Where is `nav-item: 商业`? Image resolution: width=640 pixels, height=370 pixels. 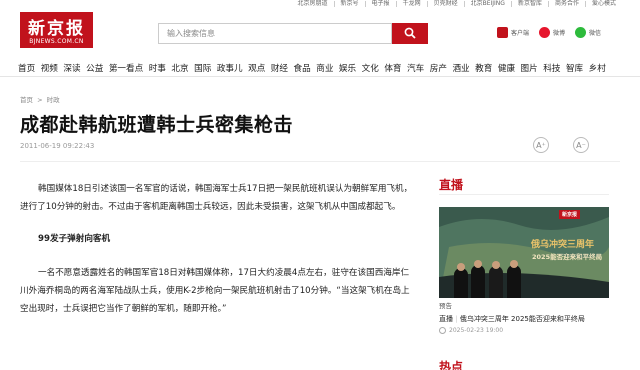 nav-item: 商业 is located at coordinates (324, 68).